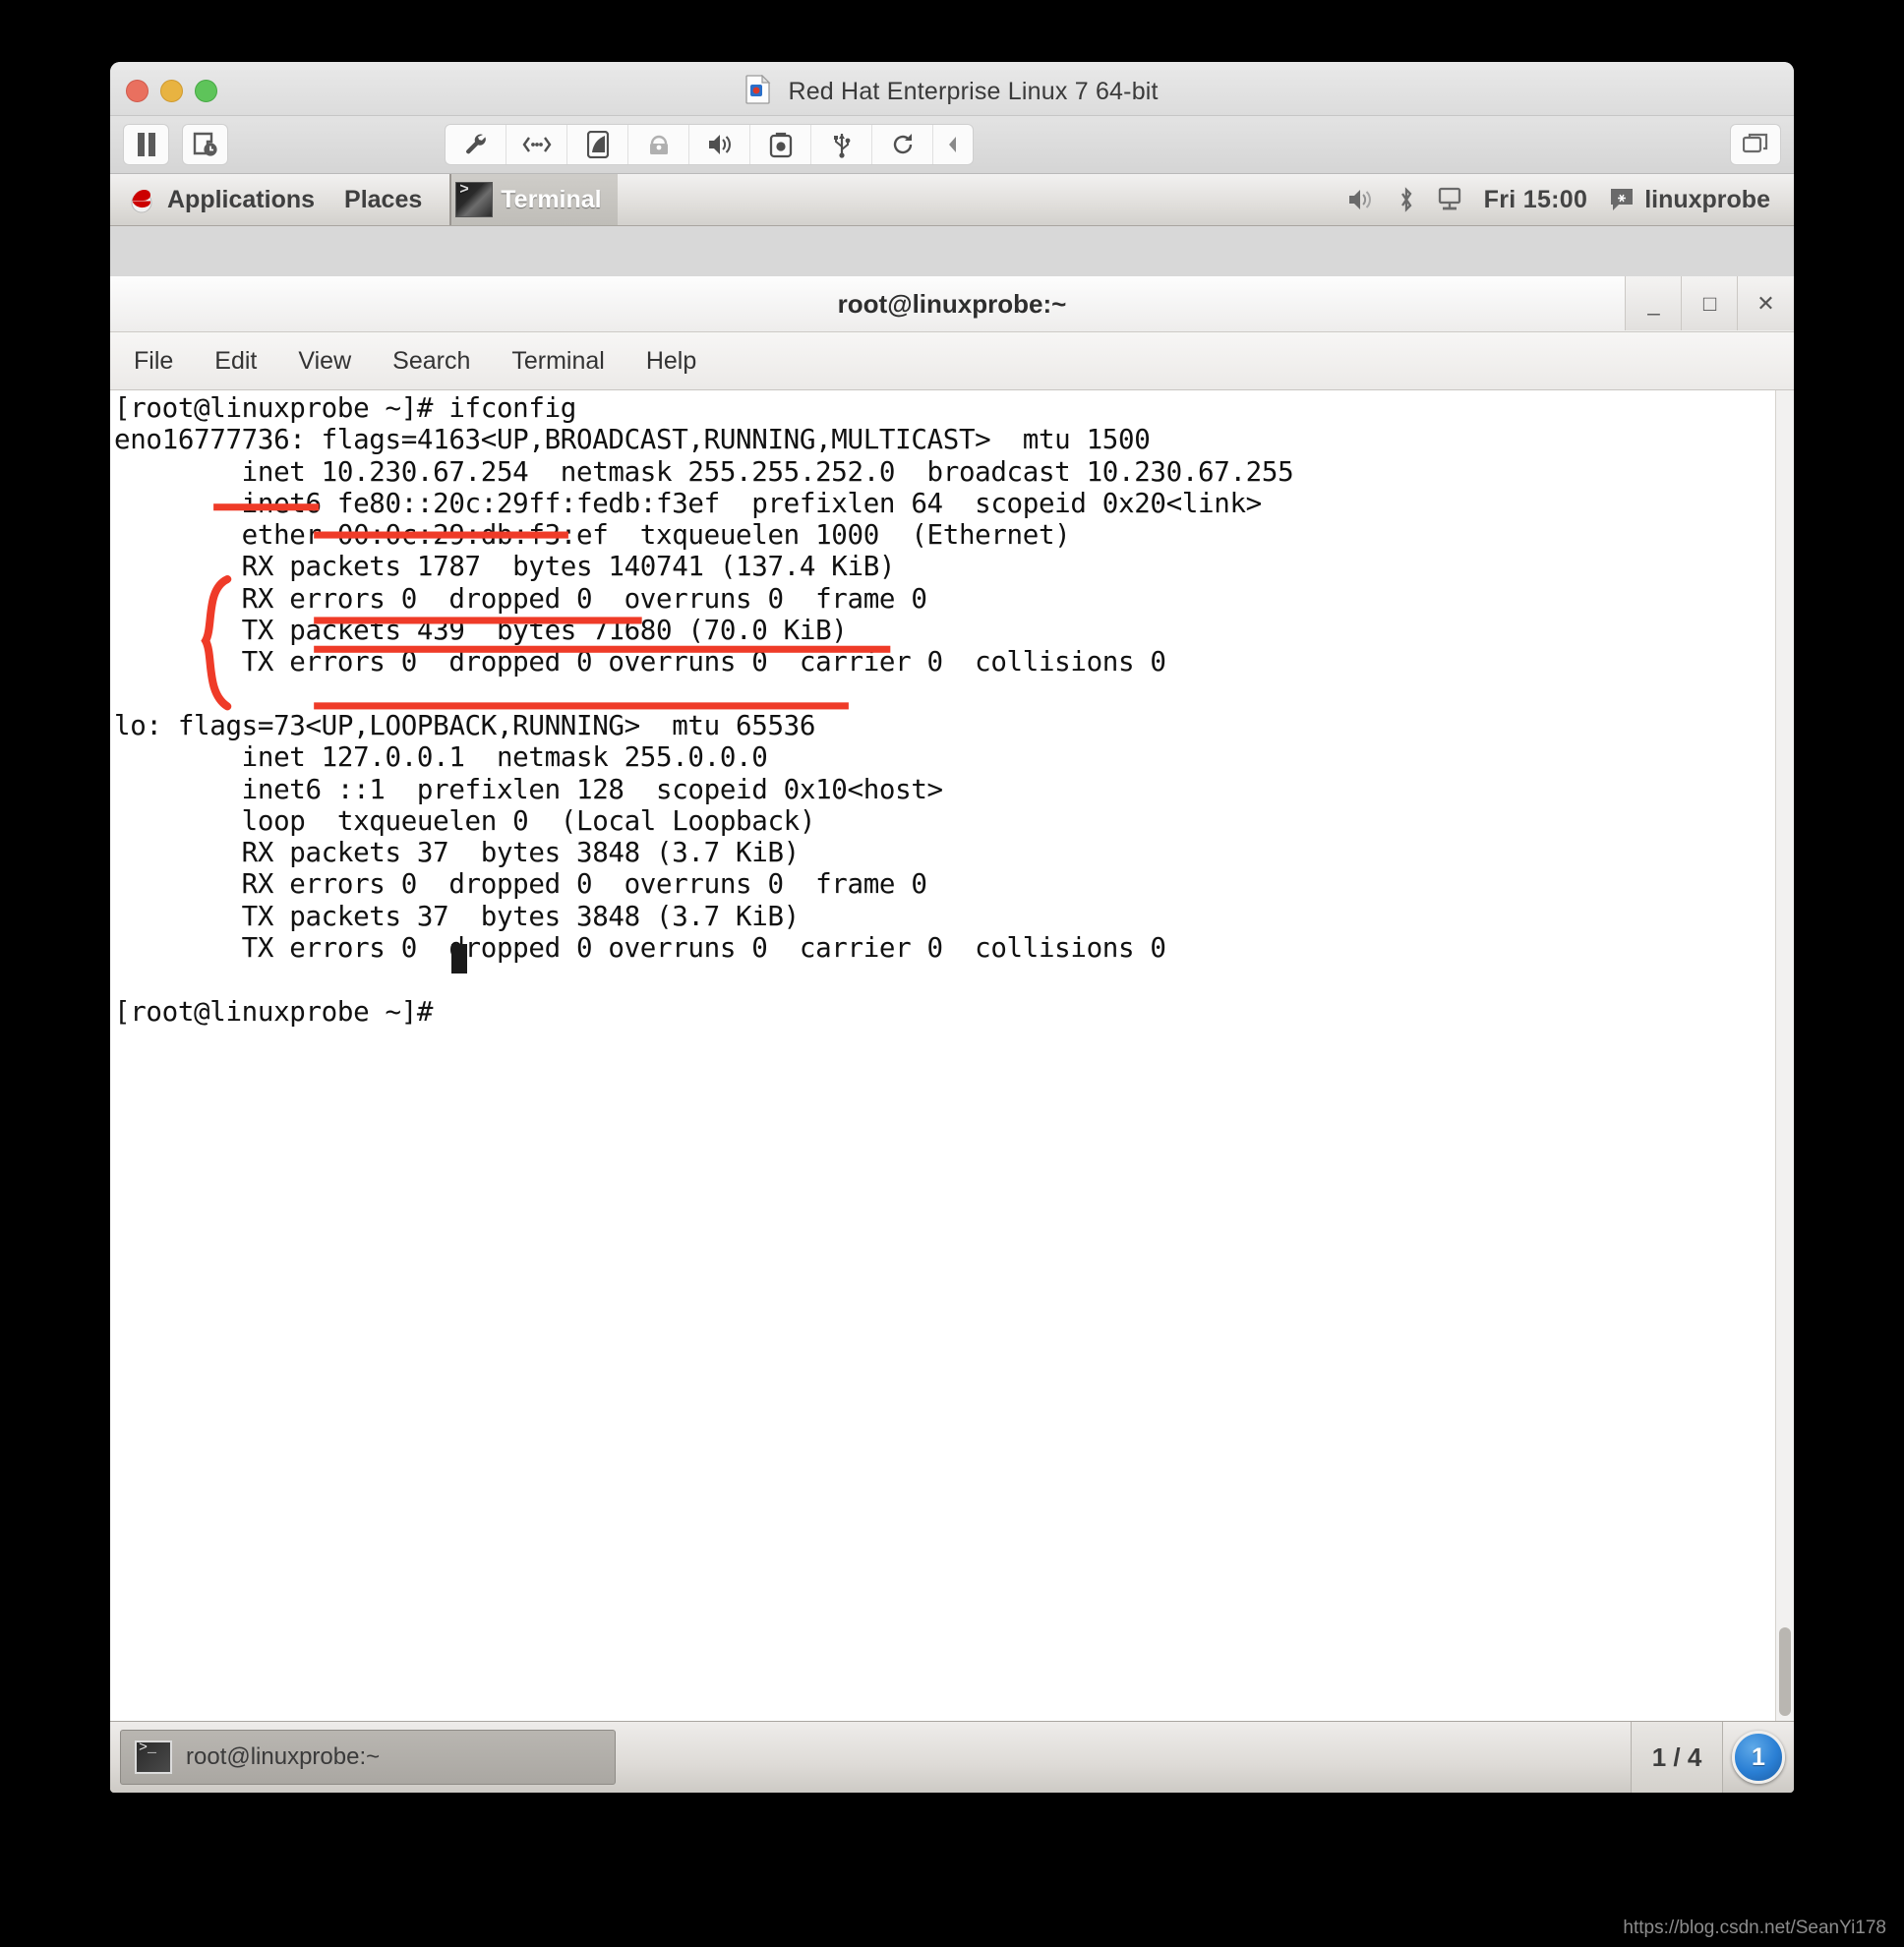 The width and height of the screenshot is (1904, 1947). Describe the element at coordinates (1449, 199) in the screenshot. I see `display-icon` at that location.